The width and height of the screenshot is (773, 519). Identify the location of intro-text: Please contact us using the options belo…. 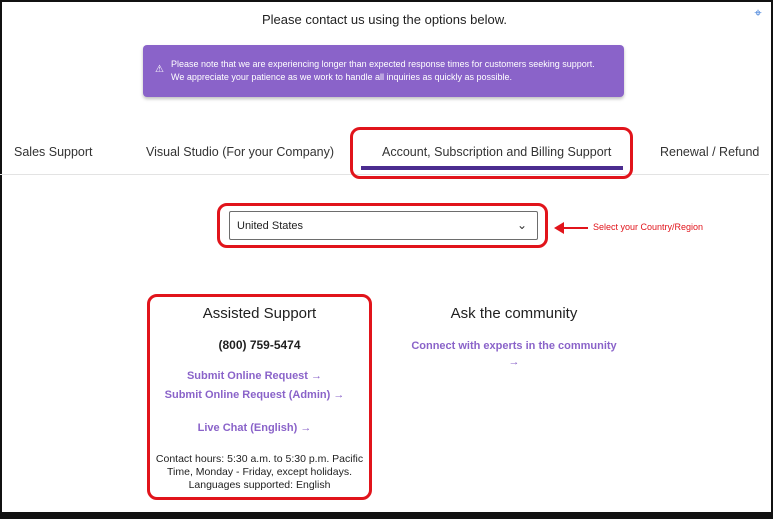
(384, 19).